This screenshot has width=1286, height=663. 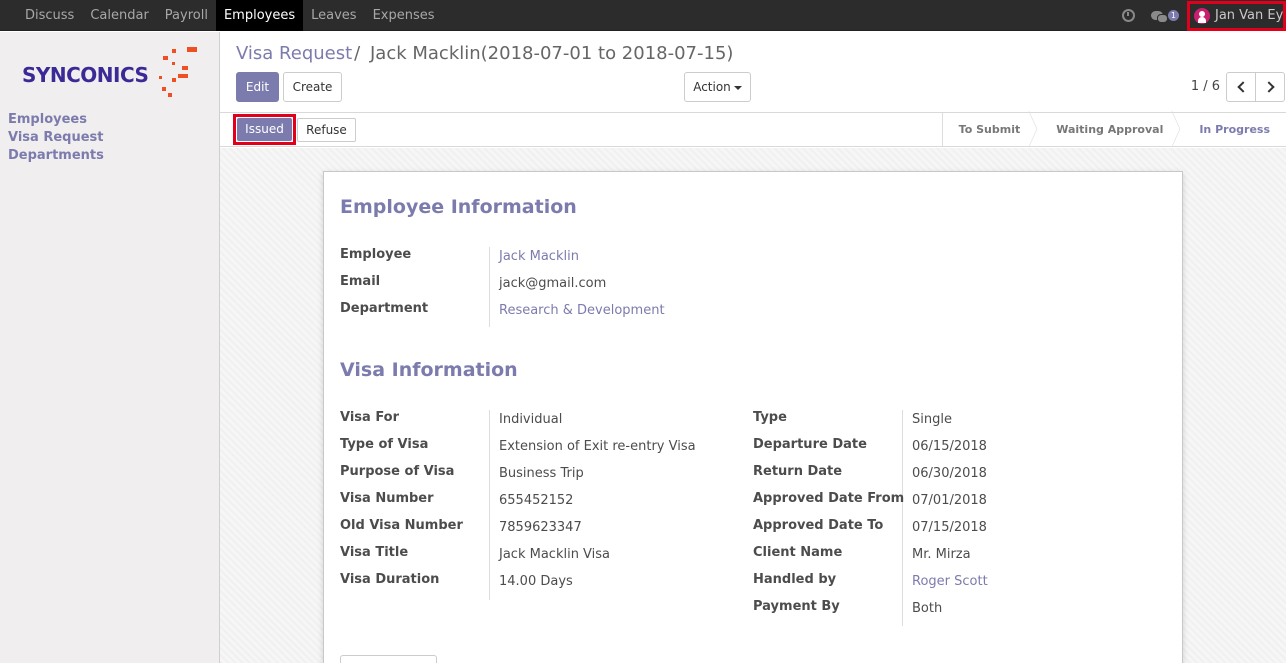 I want to click on email-label: Email, so click(x=360, y=281).